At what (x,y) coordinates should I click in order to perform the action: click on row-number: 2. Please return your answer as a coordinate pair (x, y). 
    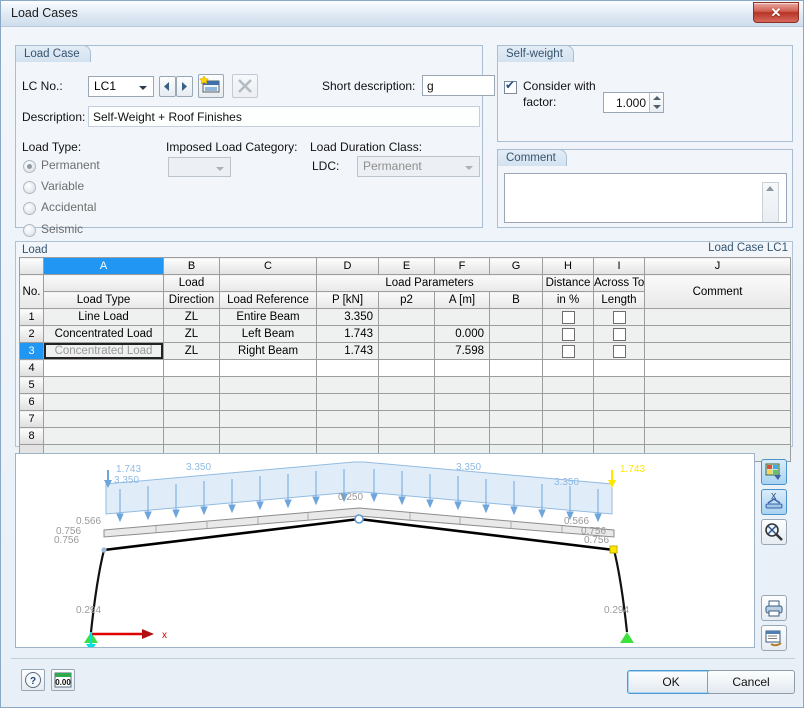
    Looking at the image, I should click on (31, 334).